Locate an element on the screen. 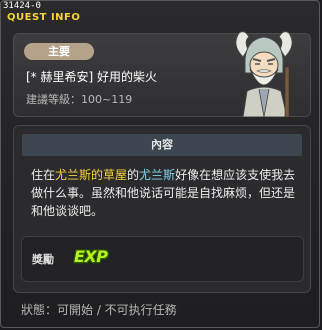 The width and height of the screenshot is (322, 330). description-text: 住在 is located at coordinates (43, 175).